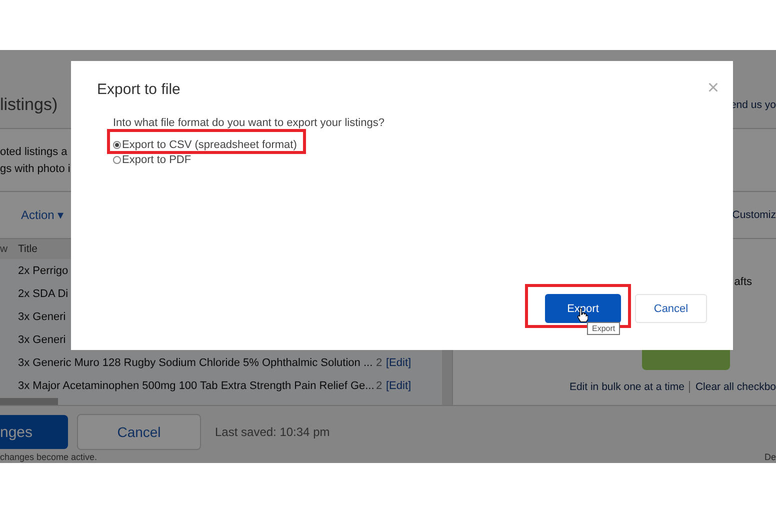 The image size is (776, 512). Describe the element at coordinates (34, 432) in the screenshot. I see `save-changes-button: nges` at that location.